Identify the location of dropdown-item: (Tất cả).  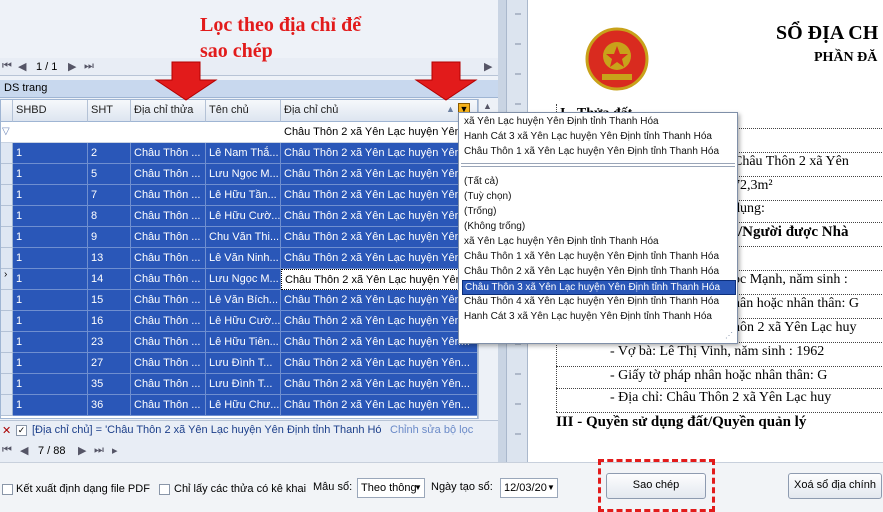
(599, 182).